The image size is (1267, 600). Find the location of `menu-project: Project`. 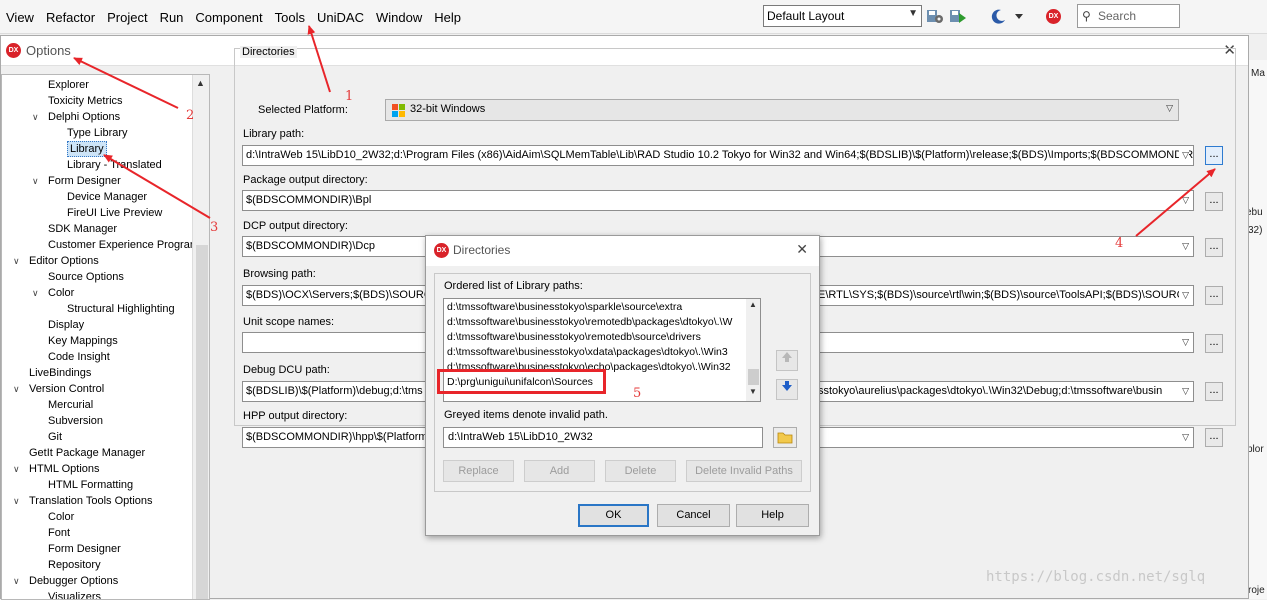

menu-project: Project is located at coordinates (127, 17).